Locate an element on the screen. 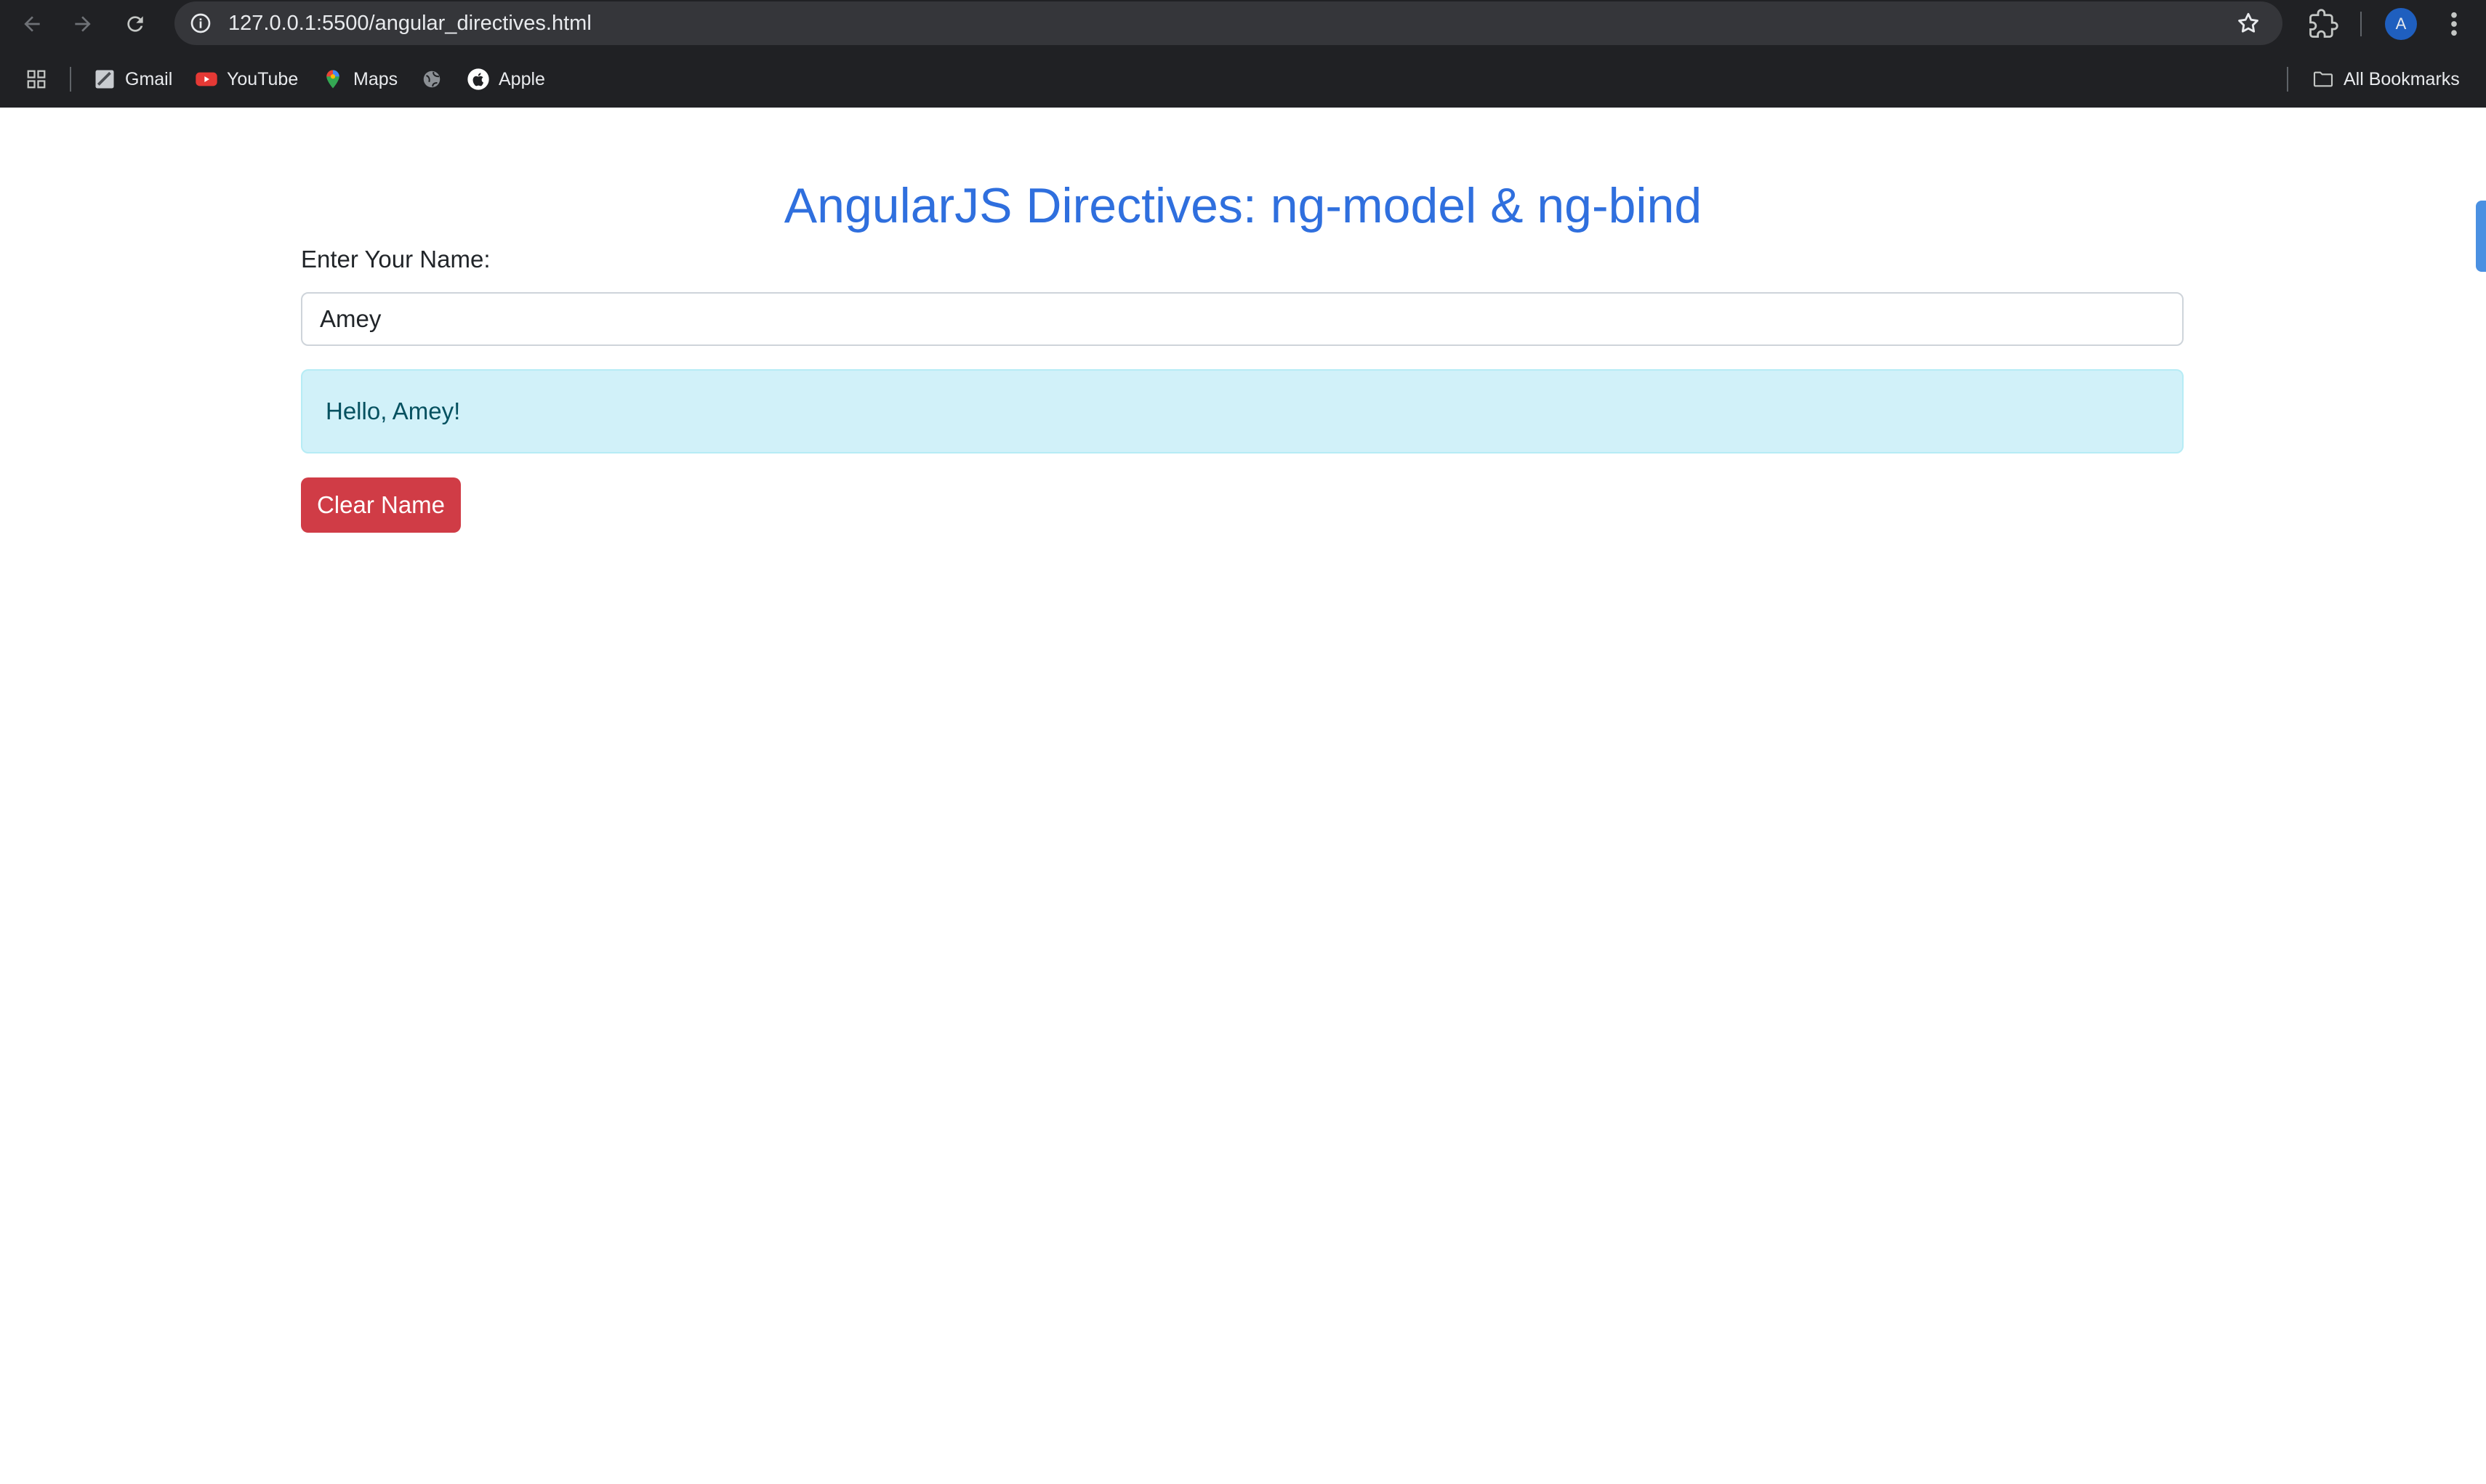 This screenshot has height=1484, width=2486. browser-toolbar: 127.0.0.1:5500/angular_directives.html A is located at coordinates (1243, 24).